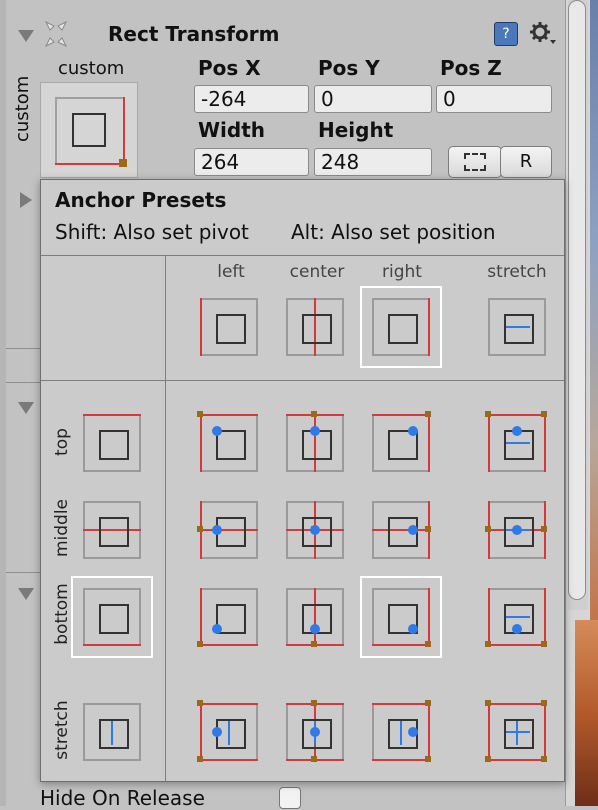  I want to click on row-header-stretch: stretch, so click(62, 730).